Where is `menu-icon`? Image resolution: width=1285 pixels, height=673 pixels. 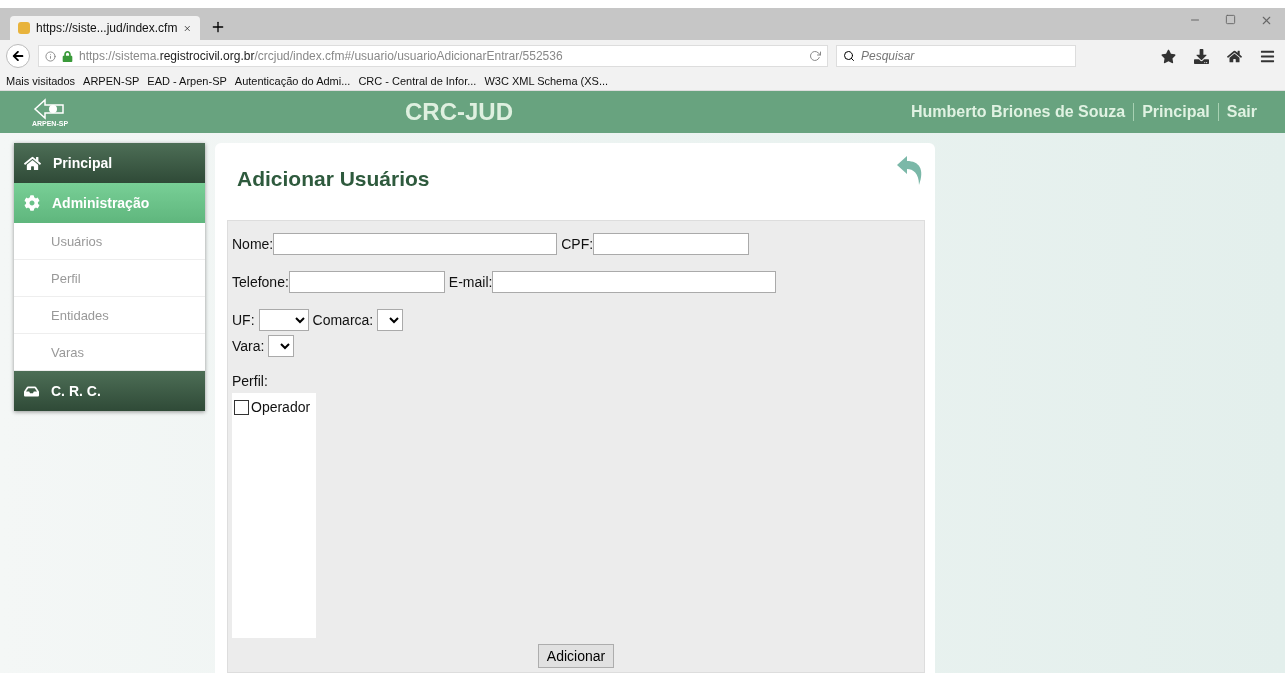 menu-icon is located at coordinates (1267, 56).